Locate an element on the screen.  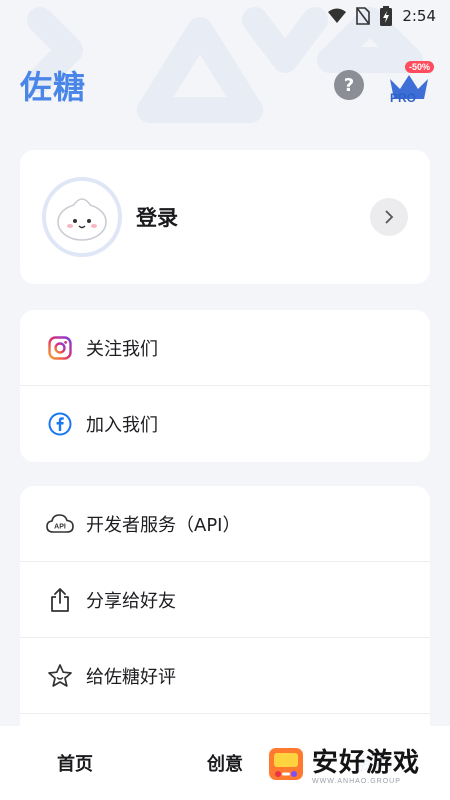
chevron-right-icon is located at coordinates (389, 217).